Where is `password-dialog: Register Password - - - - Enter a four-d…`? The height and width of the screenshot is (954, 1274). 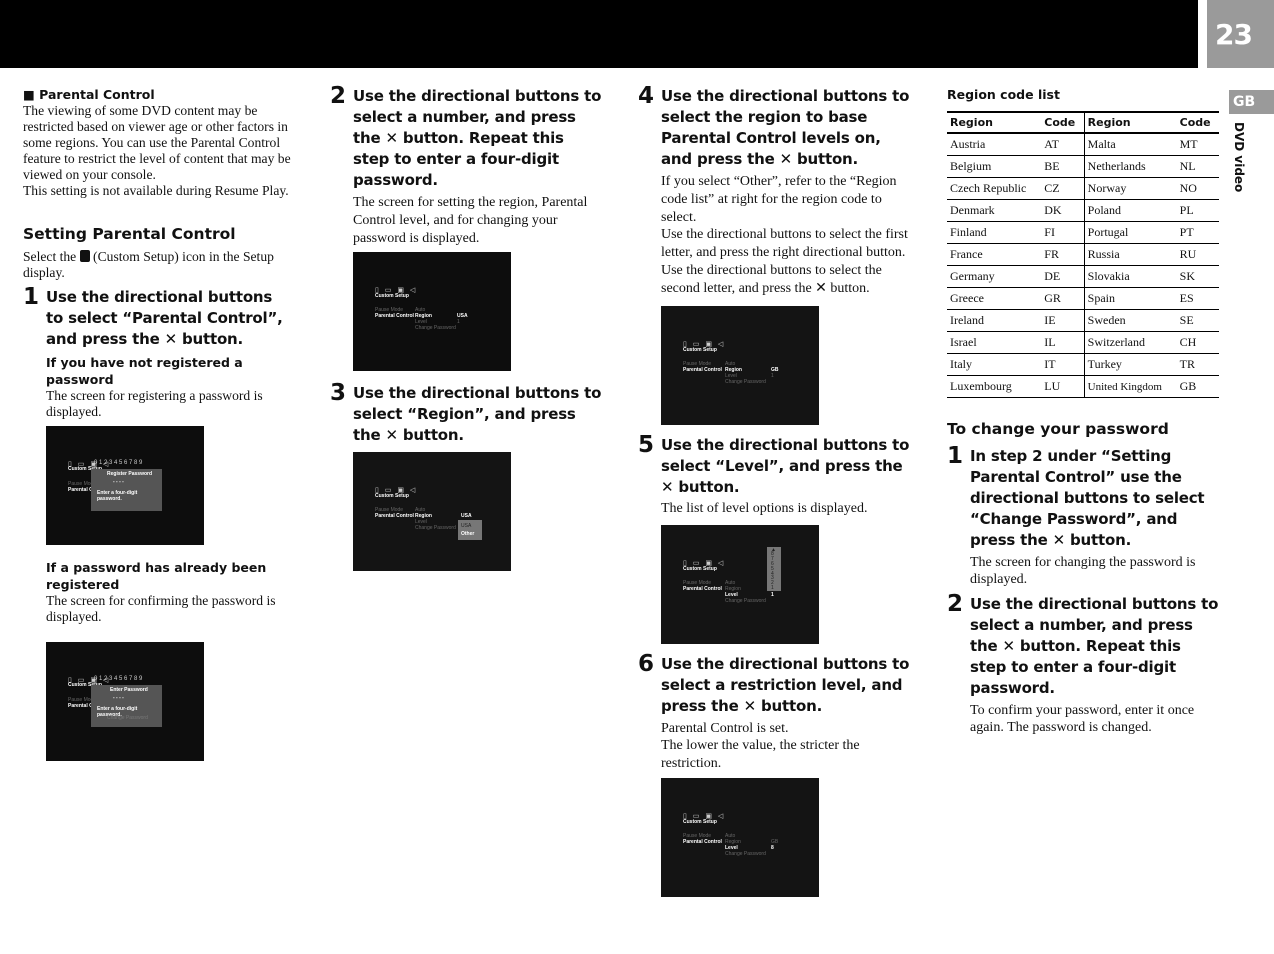
password-dialog: Register Password - - - - Enter a four-d… is located at coordinates (126, 490).